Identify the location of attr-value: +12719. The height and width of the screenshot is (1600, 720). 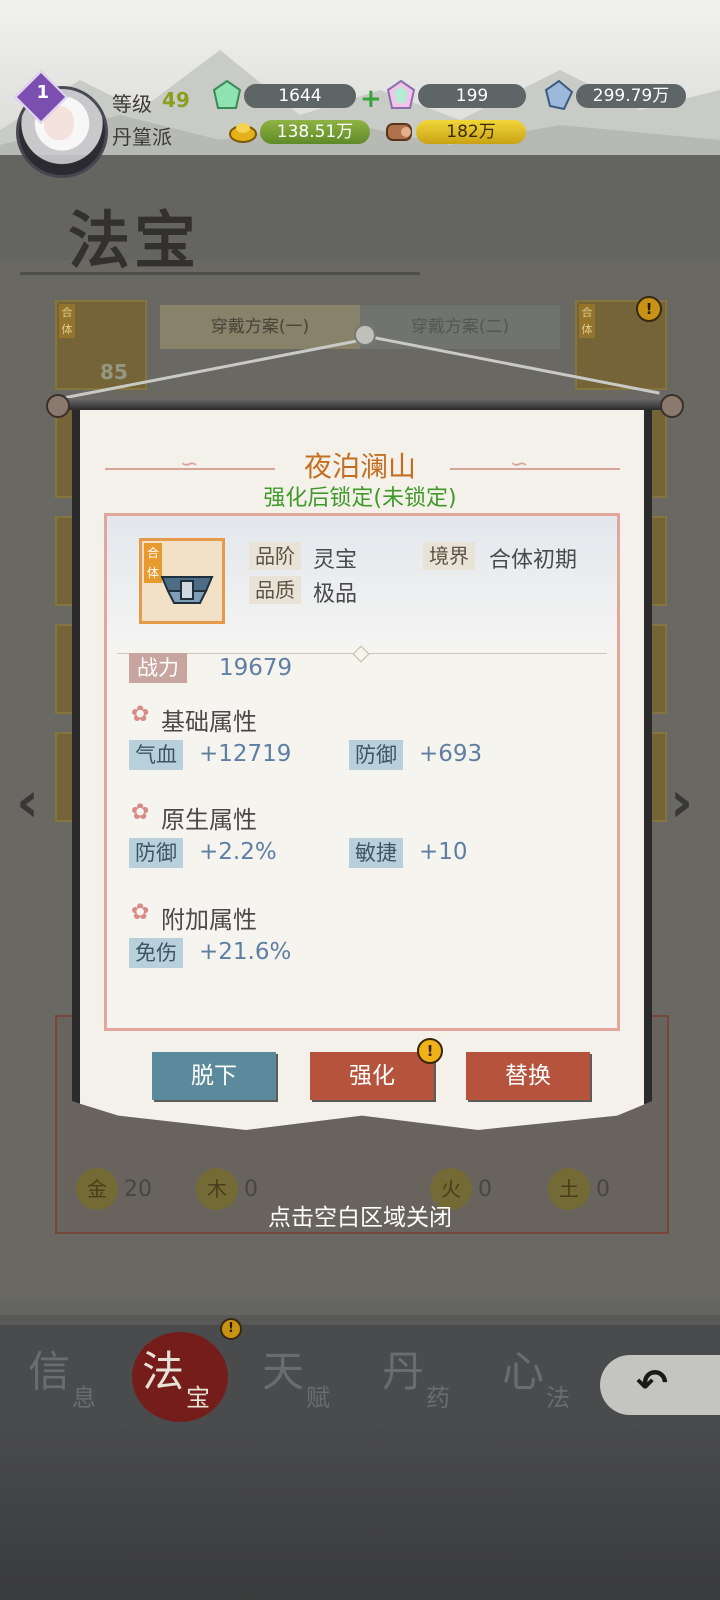
(245, 754).